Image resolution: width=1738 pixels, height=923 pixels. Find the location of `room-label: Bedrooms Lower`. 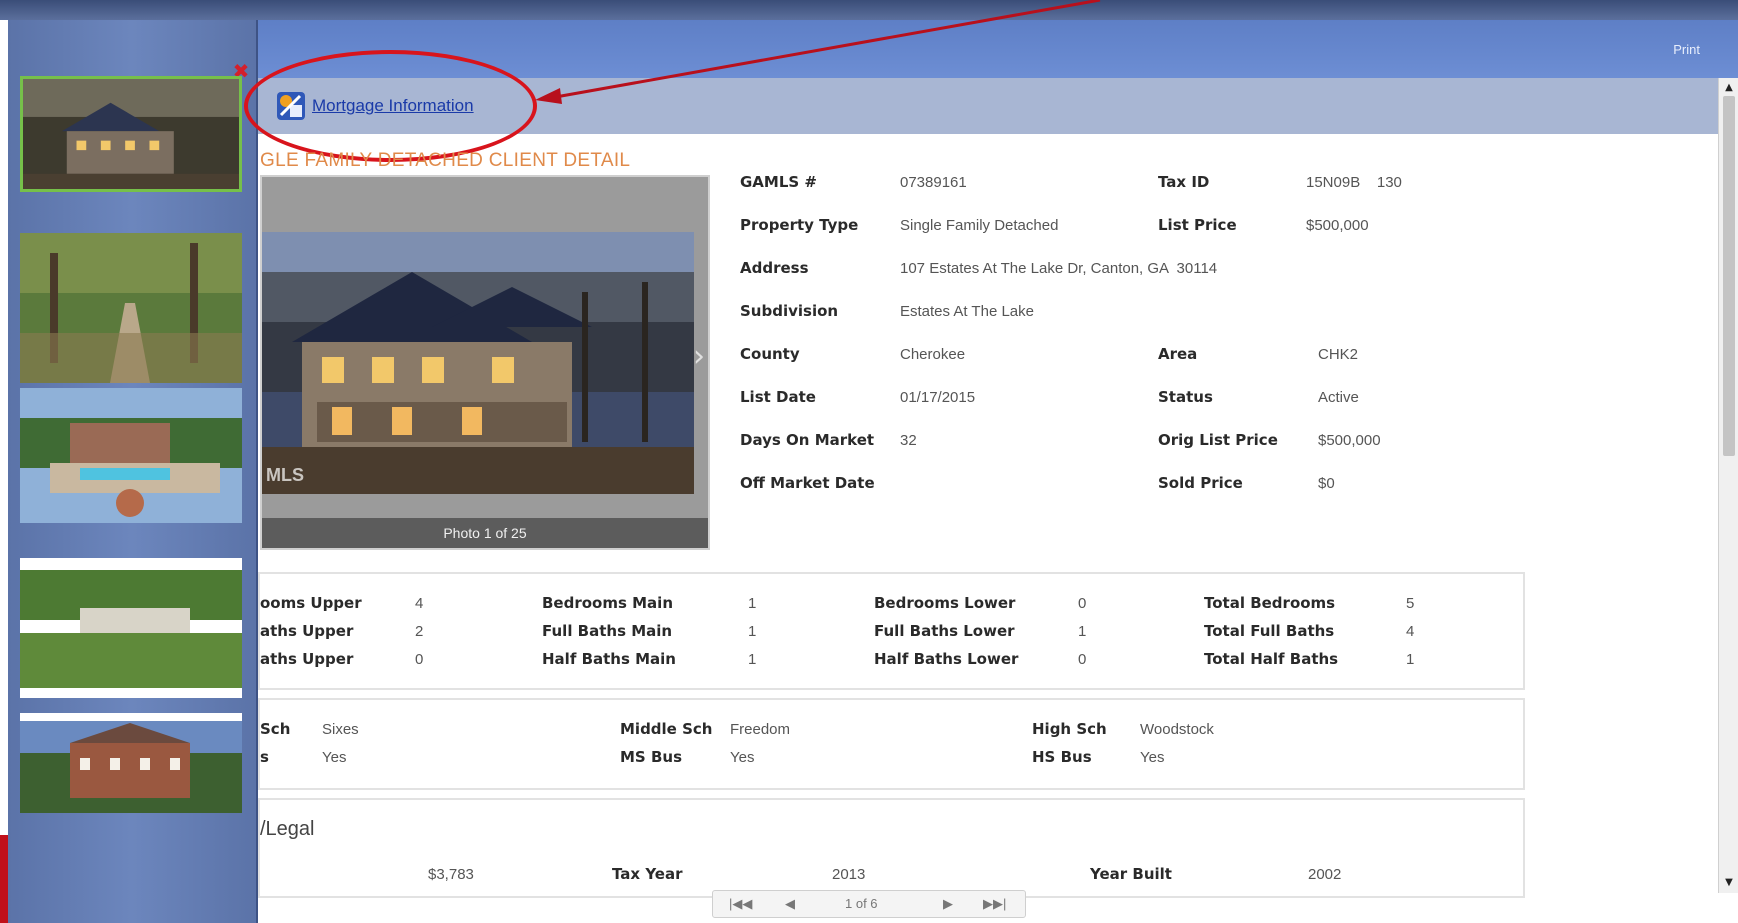

room-label: Bedrooms Lower is located at coordinates (945, 603).